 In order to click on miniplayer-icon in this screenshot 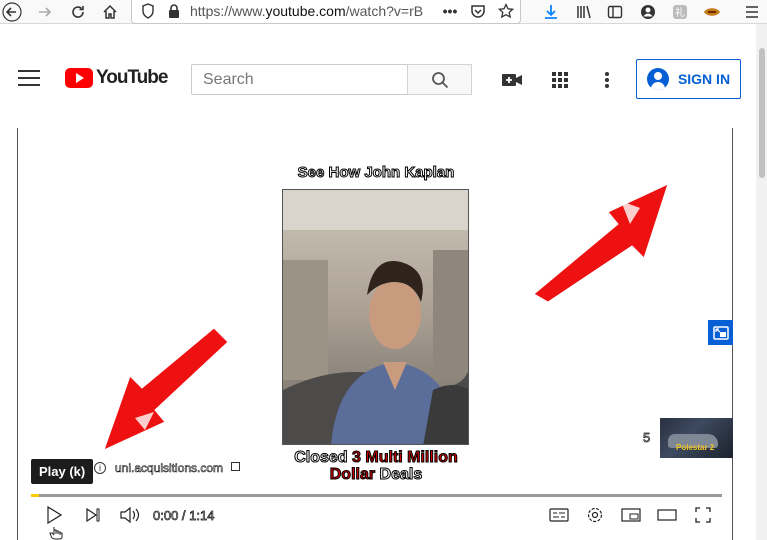, I will do `click(720, 332)`.